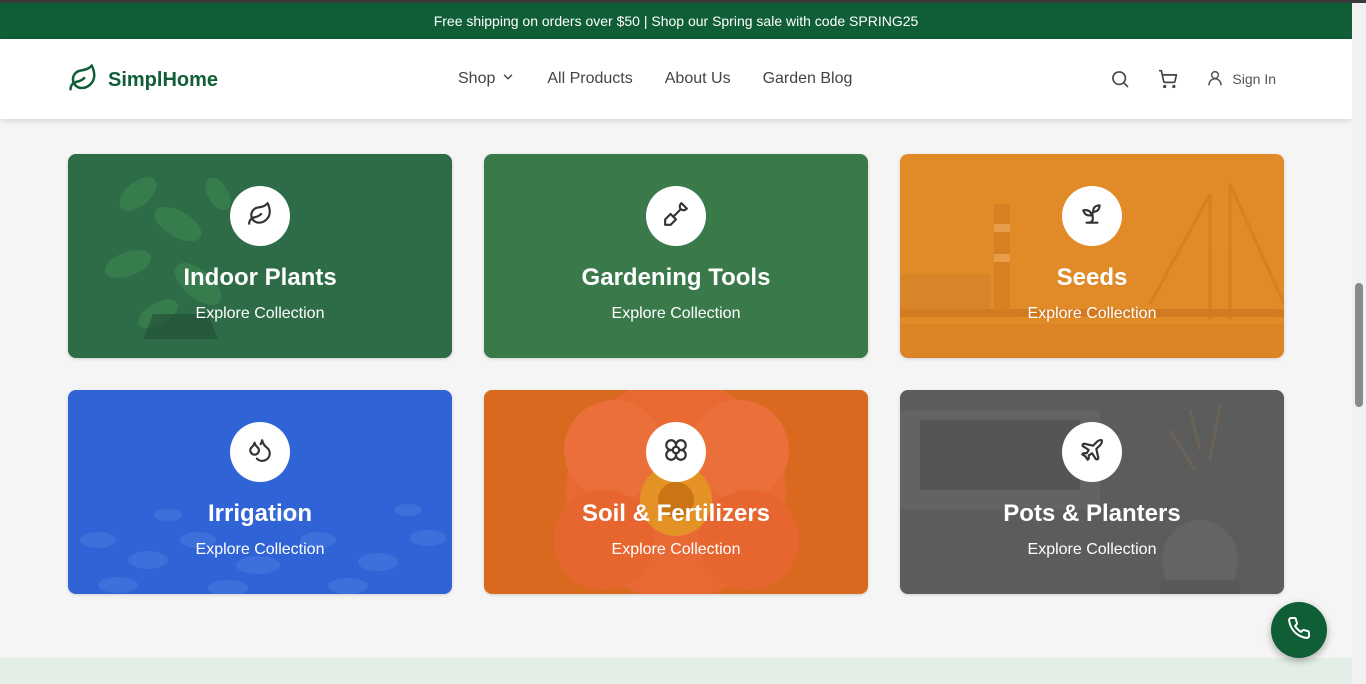  I want to click on sign-in-button: Sign In, so click(1241, 79).